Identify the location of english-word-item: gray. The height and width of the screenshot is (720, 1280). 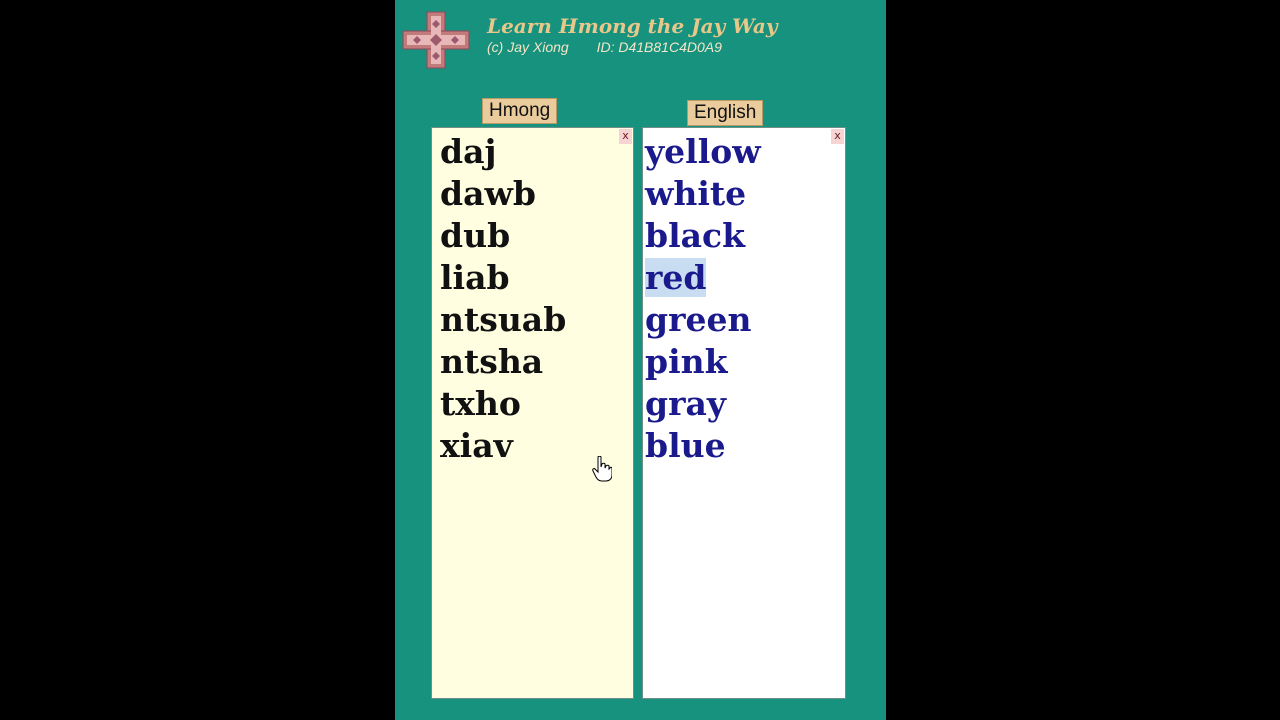
(703, 404).